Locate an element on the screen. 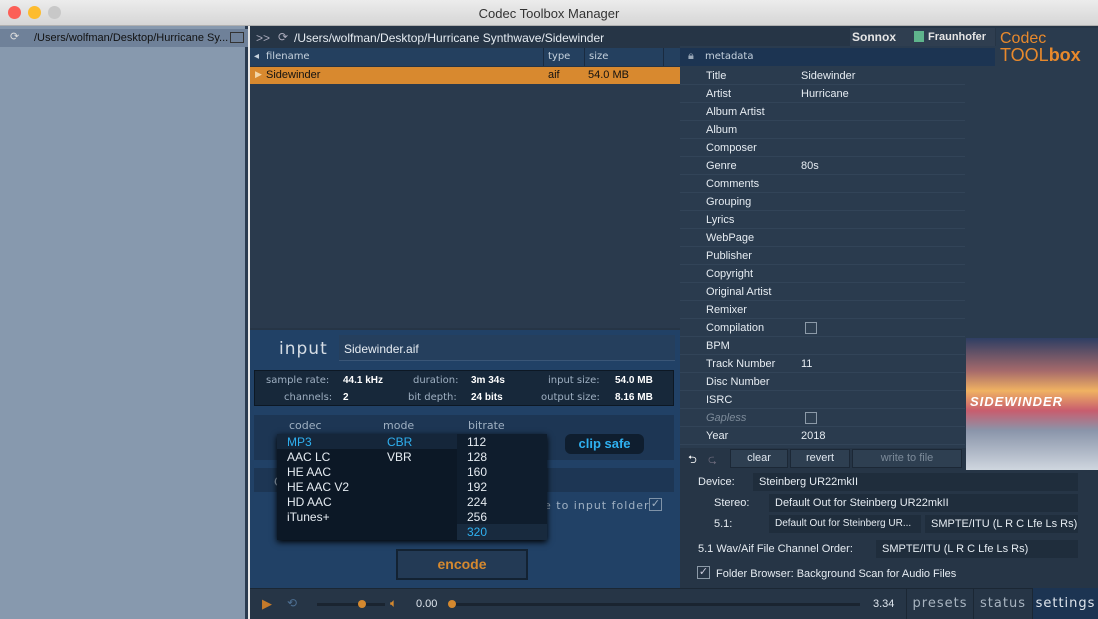  mode-option: CBR is located at coordinates (399, 442).